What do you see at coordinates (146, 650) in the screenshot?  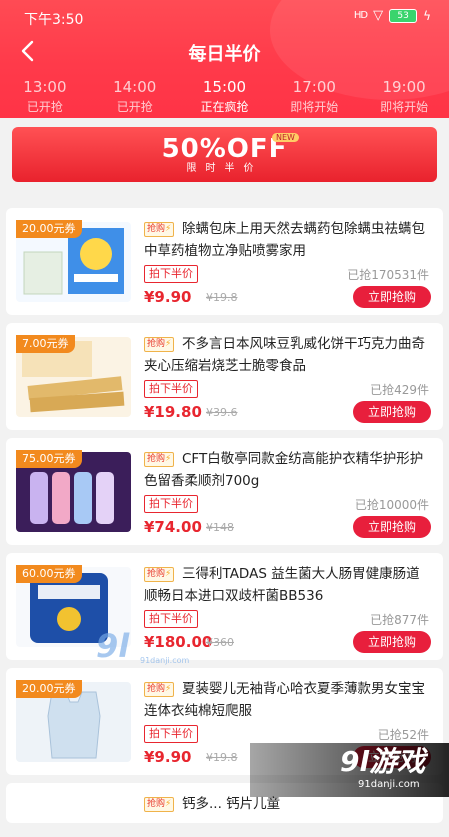 I see `watermark-mid: 9l 91danji.com` at bounding box center [146, 650].